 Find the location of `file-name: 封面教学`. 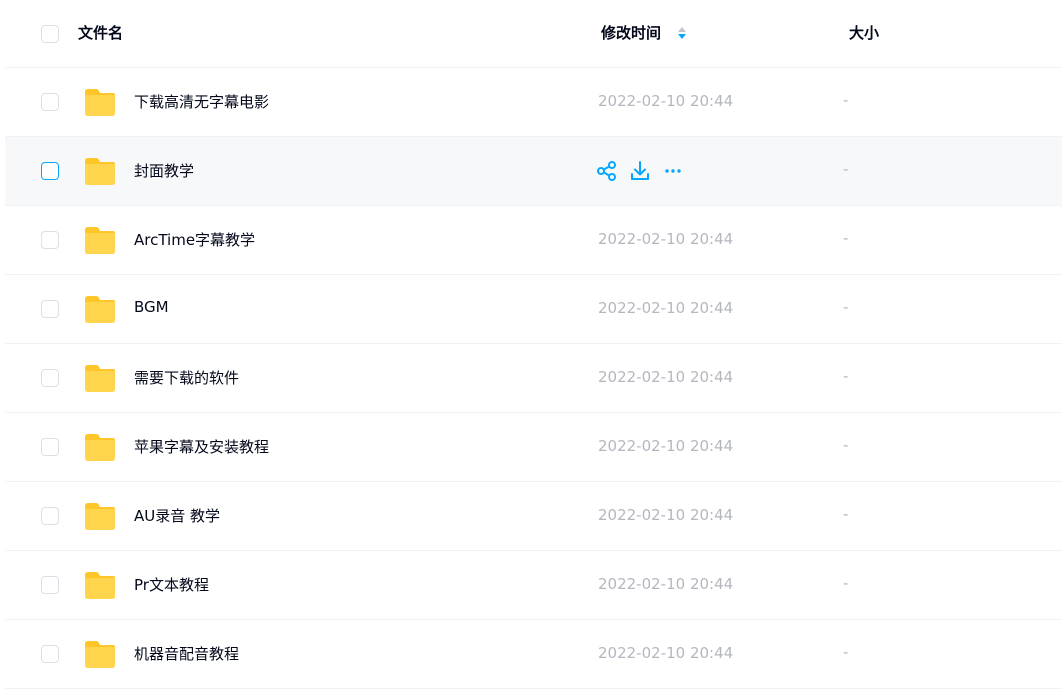

file-name: 封面教学 is located at coordinates (164, 170).